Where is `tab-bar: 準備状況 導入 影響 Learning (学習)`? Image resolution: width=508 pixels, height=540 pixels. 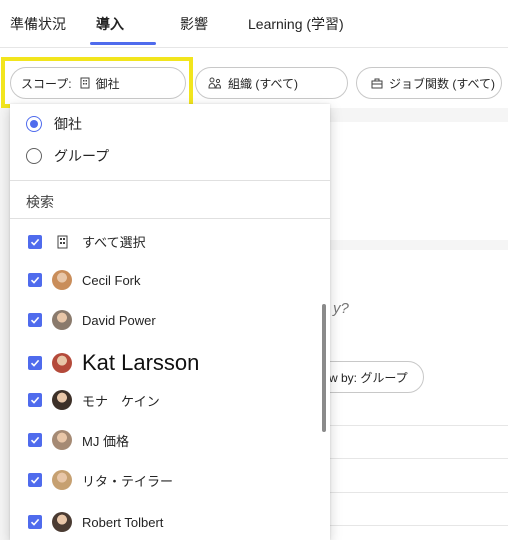 tab-bar: 準備状況 導入 影響 Learning (学習) is located at coordinates (254, 24).